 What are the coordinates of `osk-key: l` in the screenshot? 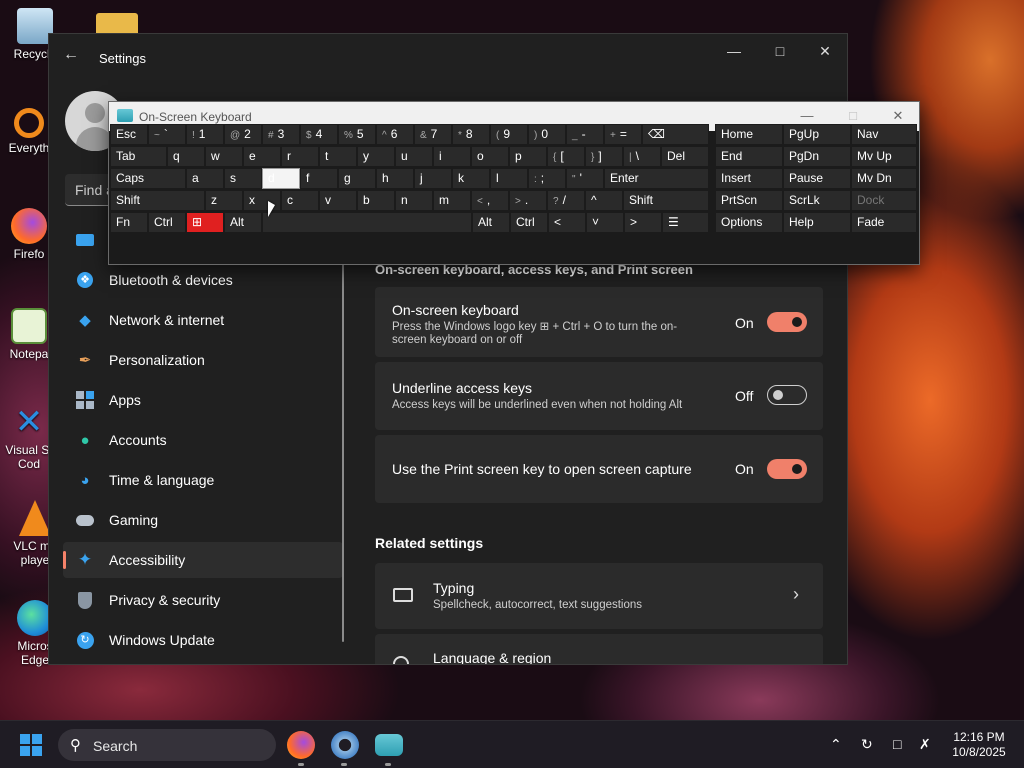 It's located at (509, 178).